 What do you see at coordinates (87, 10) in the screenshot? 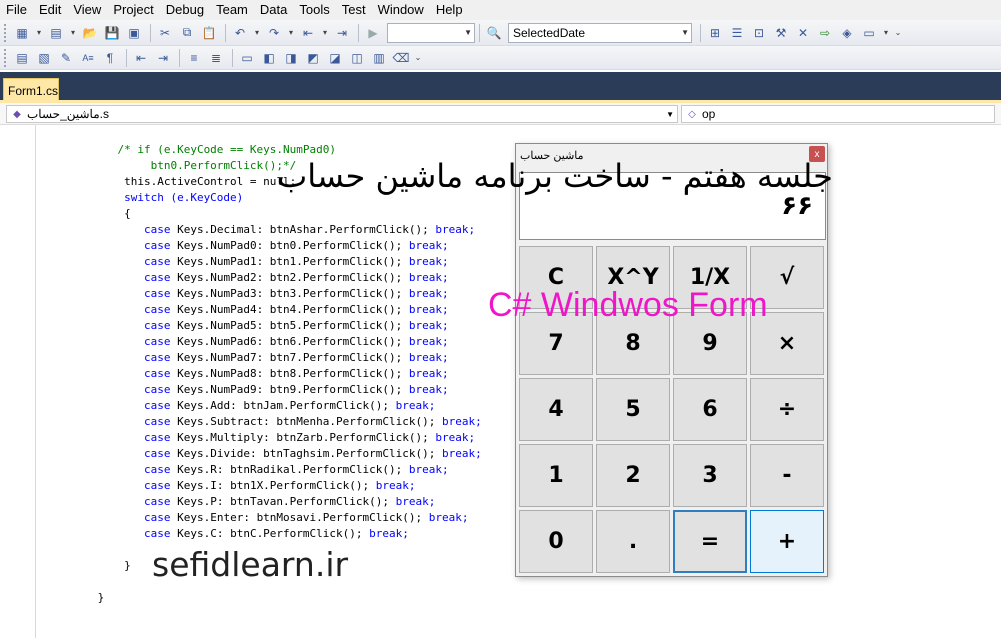
I see `menu-item-view: View` at bounding box center [87, 10].